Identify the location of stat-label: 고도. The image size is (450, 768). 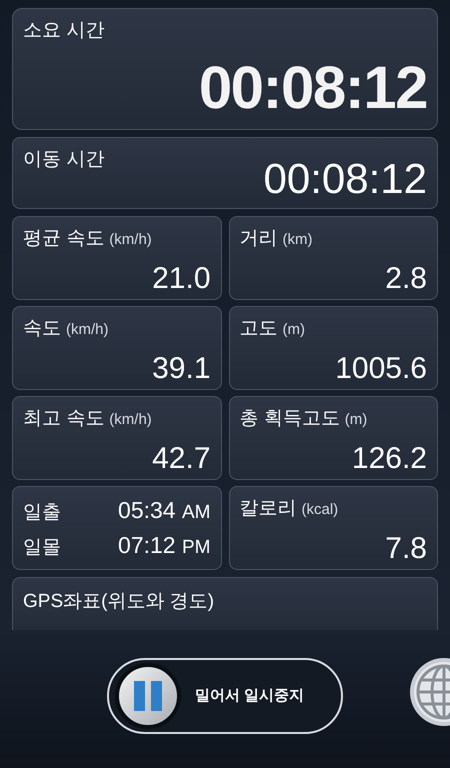
(259, 329).